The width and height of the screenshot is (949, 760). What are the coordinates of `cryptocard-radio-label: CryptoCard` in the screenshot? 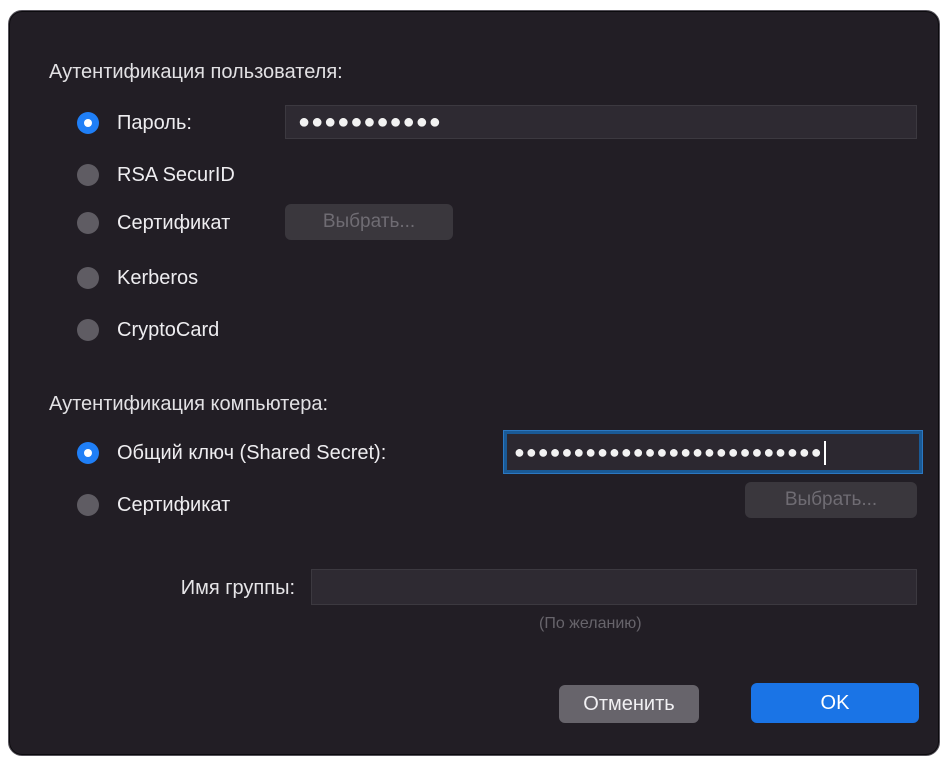 It's located at (168, 329).